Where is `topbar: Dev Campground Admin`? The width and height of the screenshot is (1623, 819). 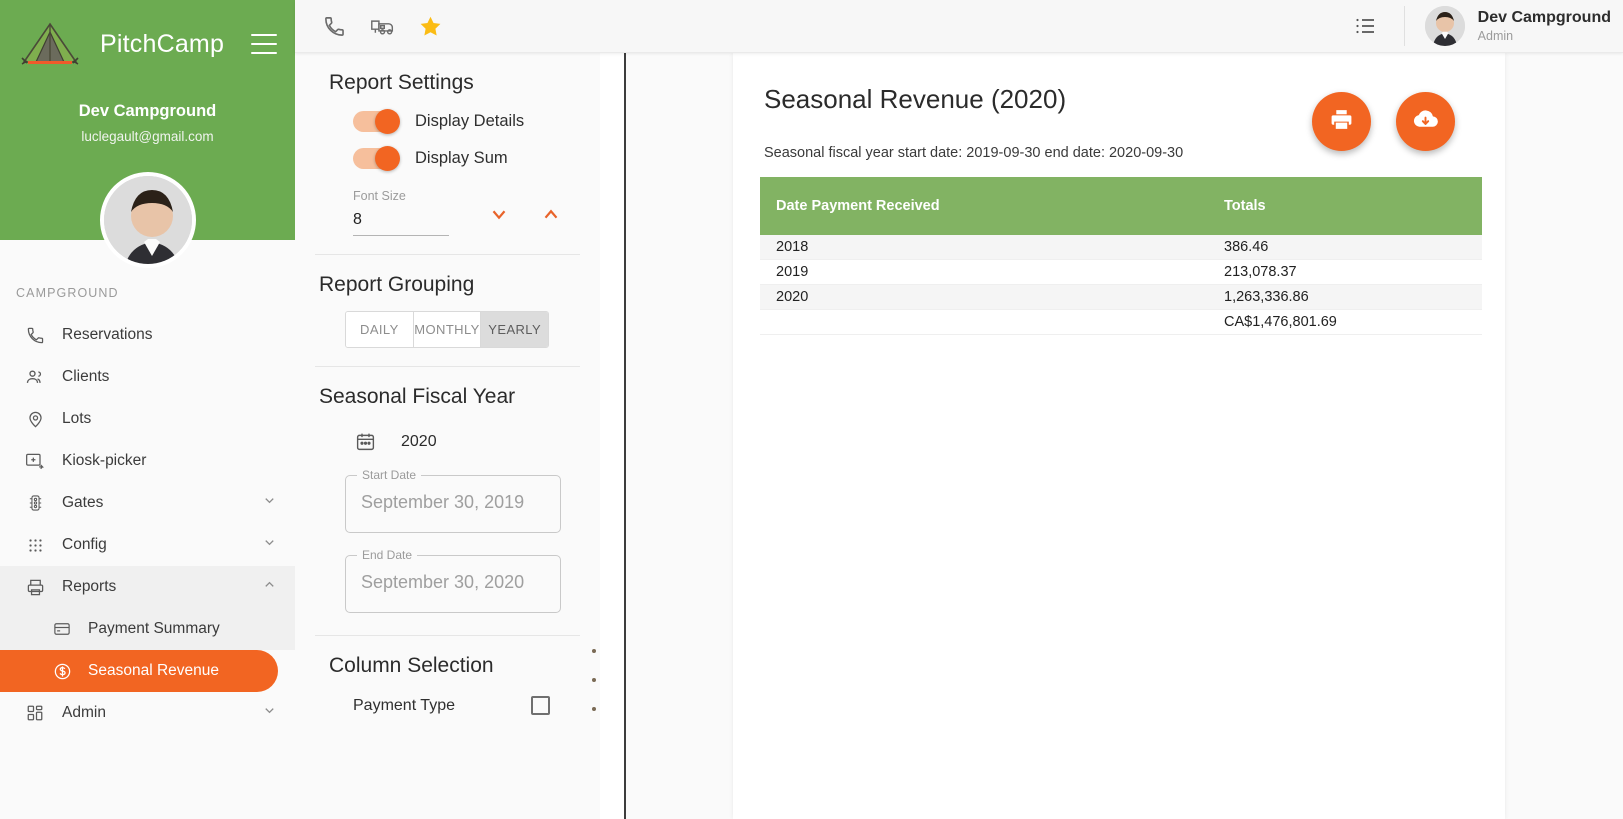 topbar: Dev Campground Admin is located at coordinates (959, 26).